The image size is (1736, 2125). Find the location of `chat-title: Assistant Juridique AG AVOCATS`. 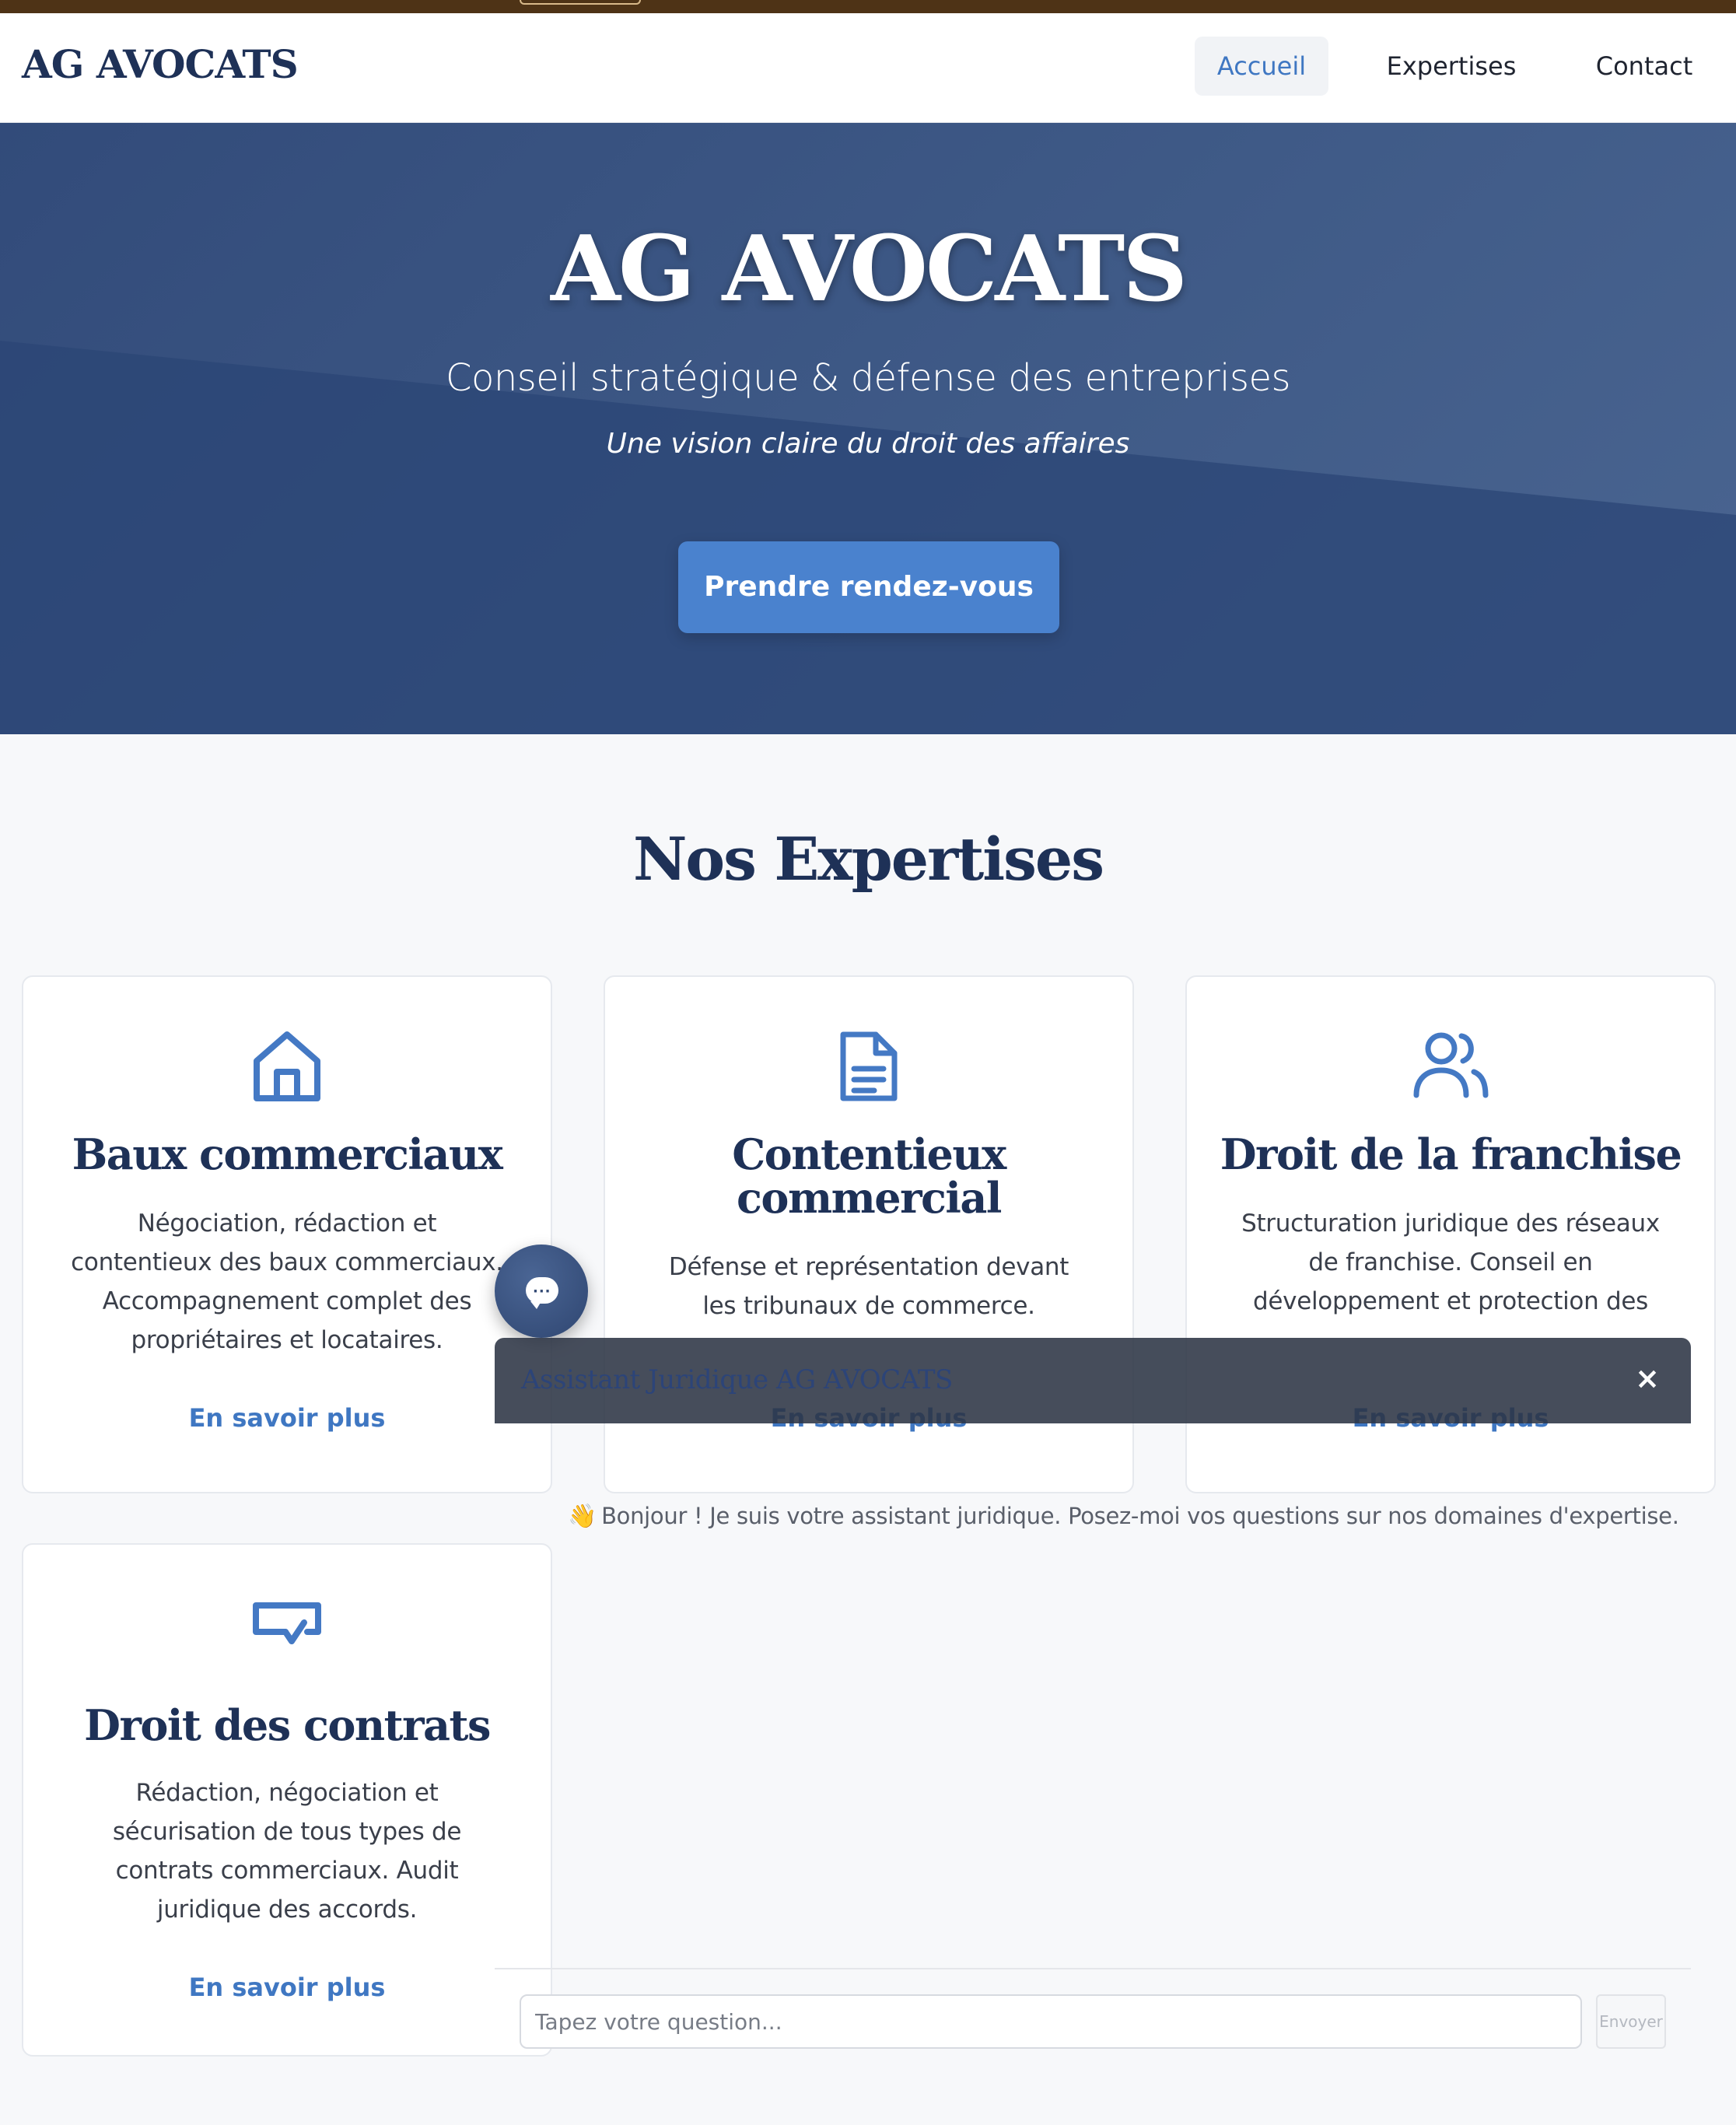

chat-title: Assistant Juridique AG AVOCATS is located at coordinates (737, 1379).